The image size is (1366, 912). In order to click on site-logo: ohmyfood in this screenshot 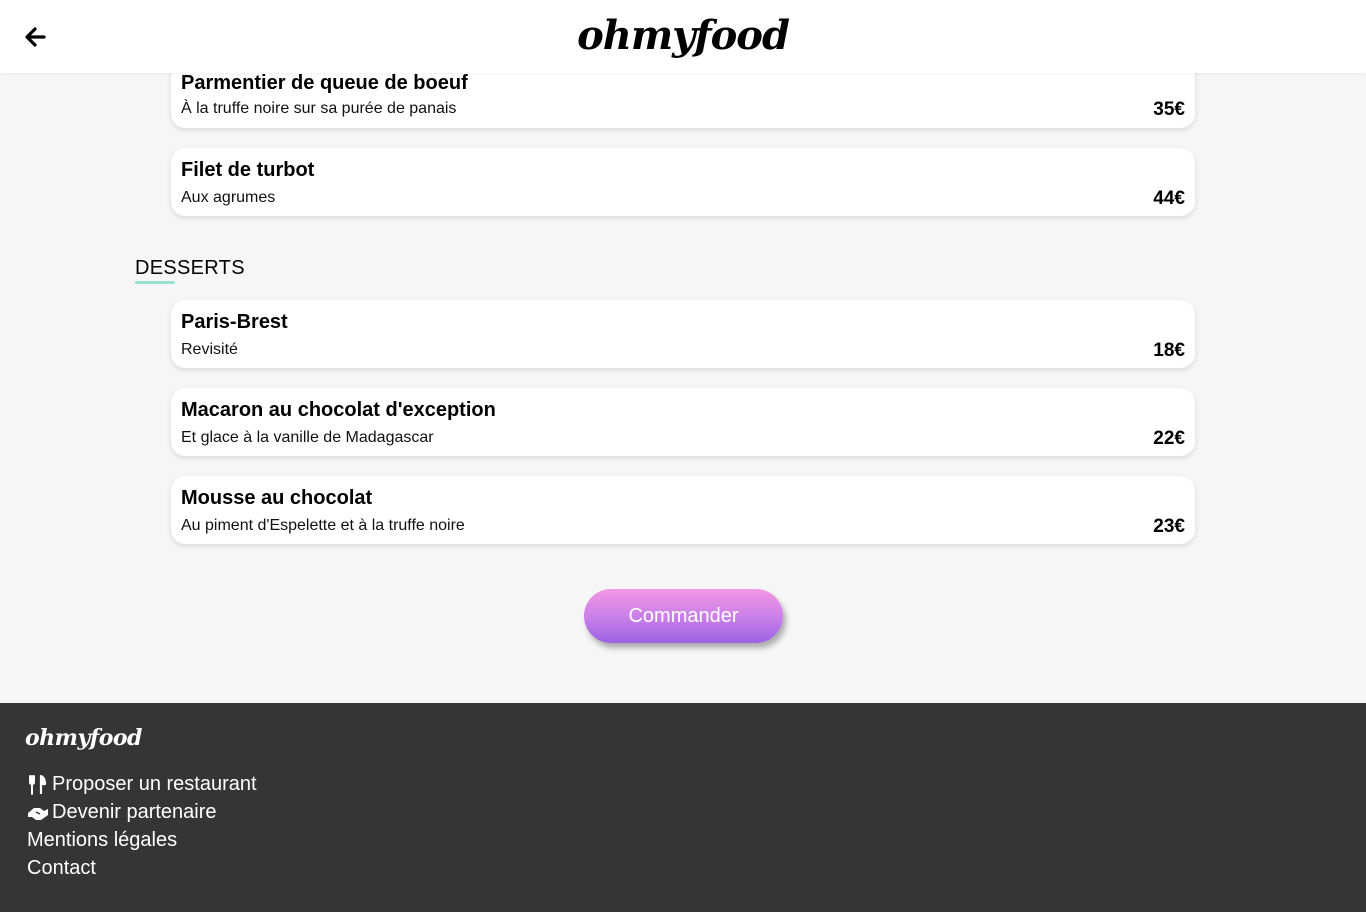, I will do `click(683, 35)`.